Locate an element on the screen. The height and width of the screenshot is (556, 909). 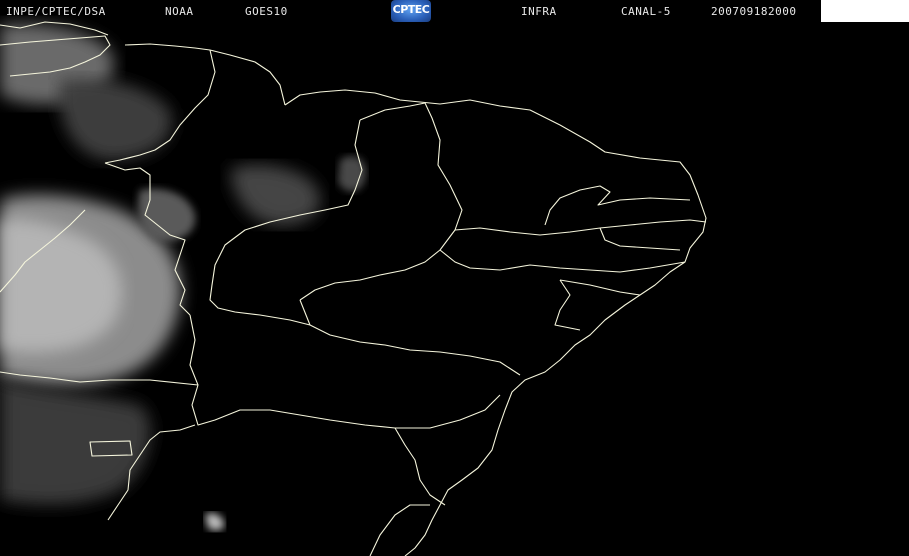
timestamp-label: 200709182000 is located at coordinates (754, 11).